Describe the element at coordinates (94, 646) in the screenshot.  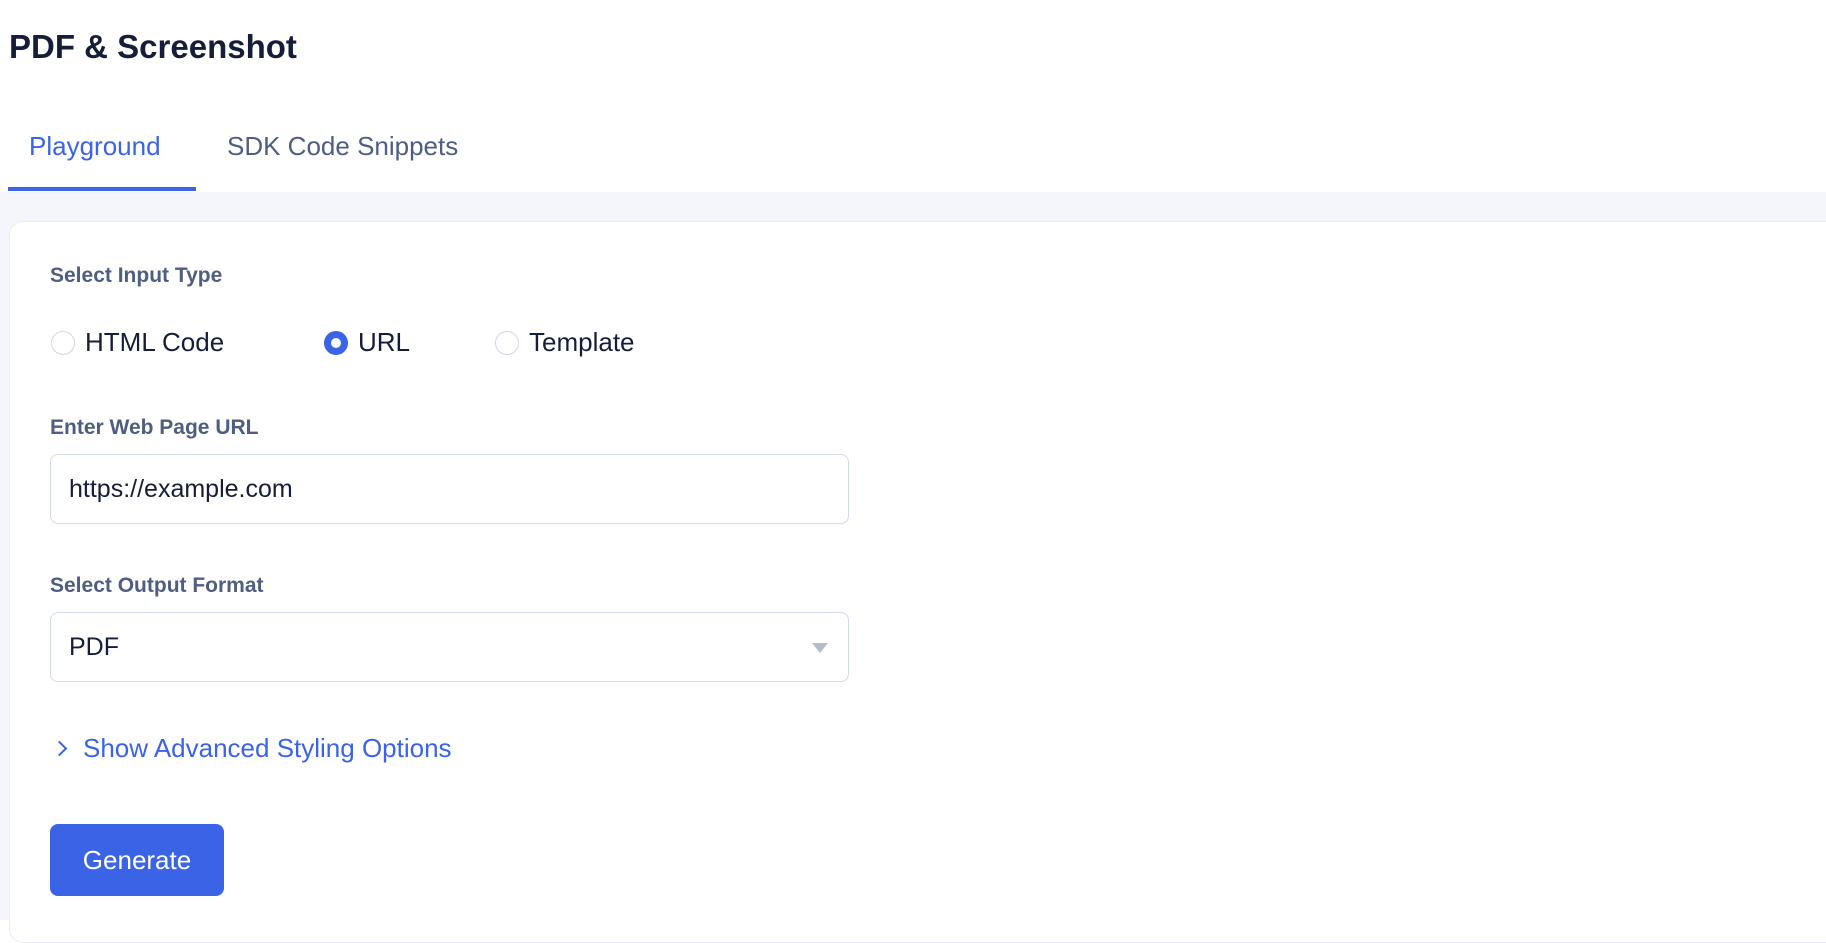
I see `output-format-value: PDF` at that location.